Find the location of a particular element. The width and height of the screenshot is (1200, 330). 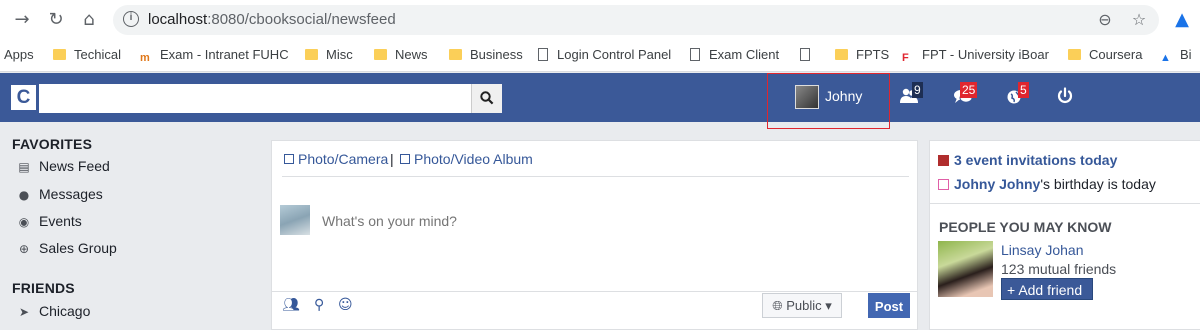

bookmark-page is located at coordinates (809, 54).